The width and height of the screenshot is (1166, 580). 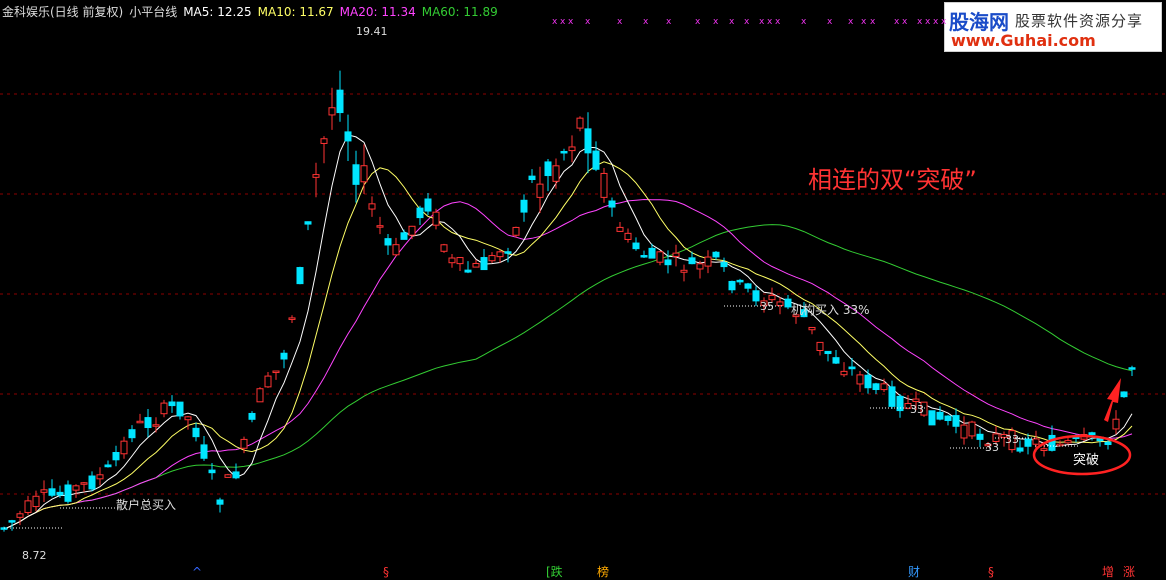 I want to click on bottom-marker-3: [跌, so click(x=554, y=571).